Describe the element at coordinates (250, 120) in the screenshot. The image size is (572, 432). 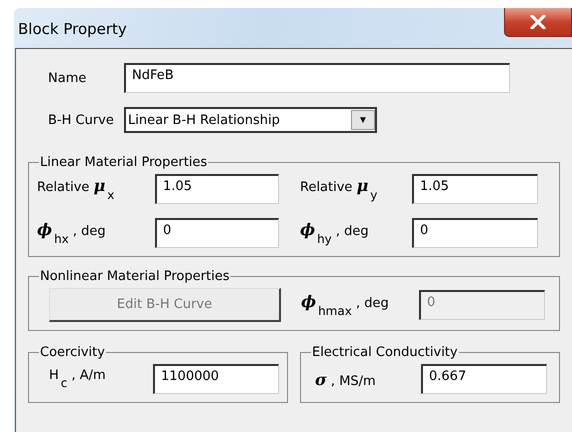
I see `bh-curve-dropdown: Linear B-H Relationship ▼` at that location.